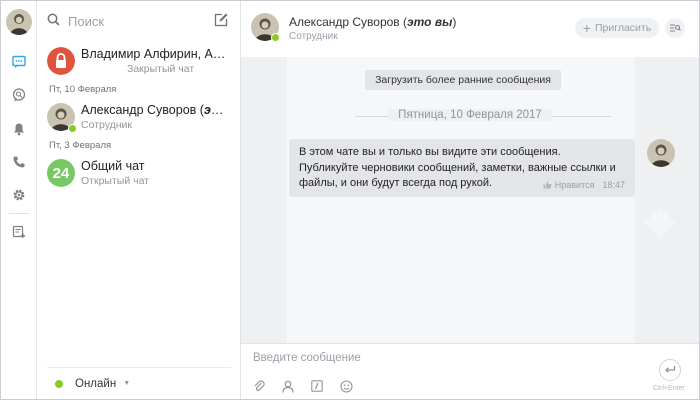  What do you see at coordinates (59, 383) in the screenshot?
I see `status-dot` at bounding box center [59, 383].